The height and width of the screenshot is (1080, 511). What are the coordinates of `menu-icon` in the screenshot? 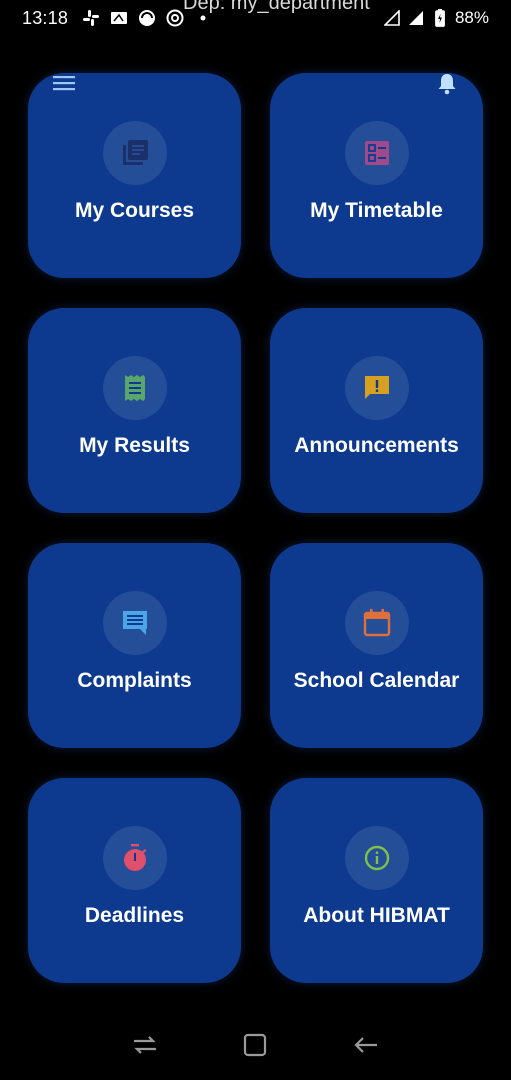 It's located at (64, 83).